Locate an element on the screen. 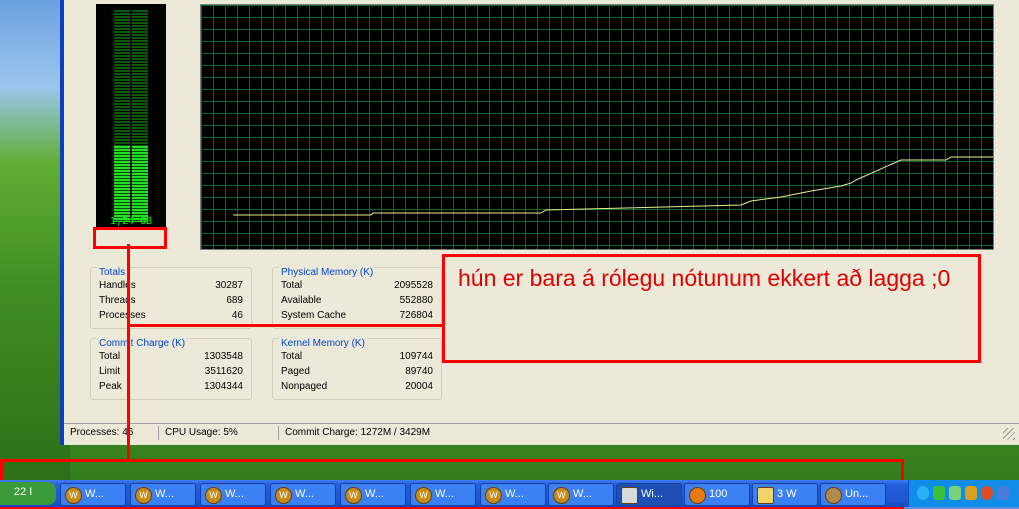 The image size is (1019, 509). tray-person-icon is located at coordinates (955, 493).